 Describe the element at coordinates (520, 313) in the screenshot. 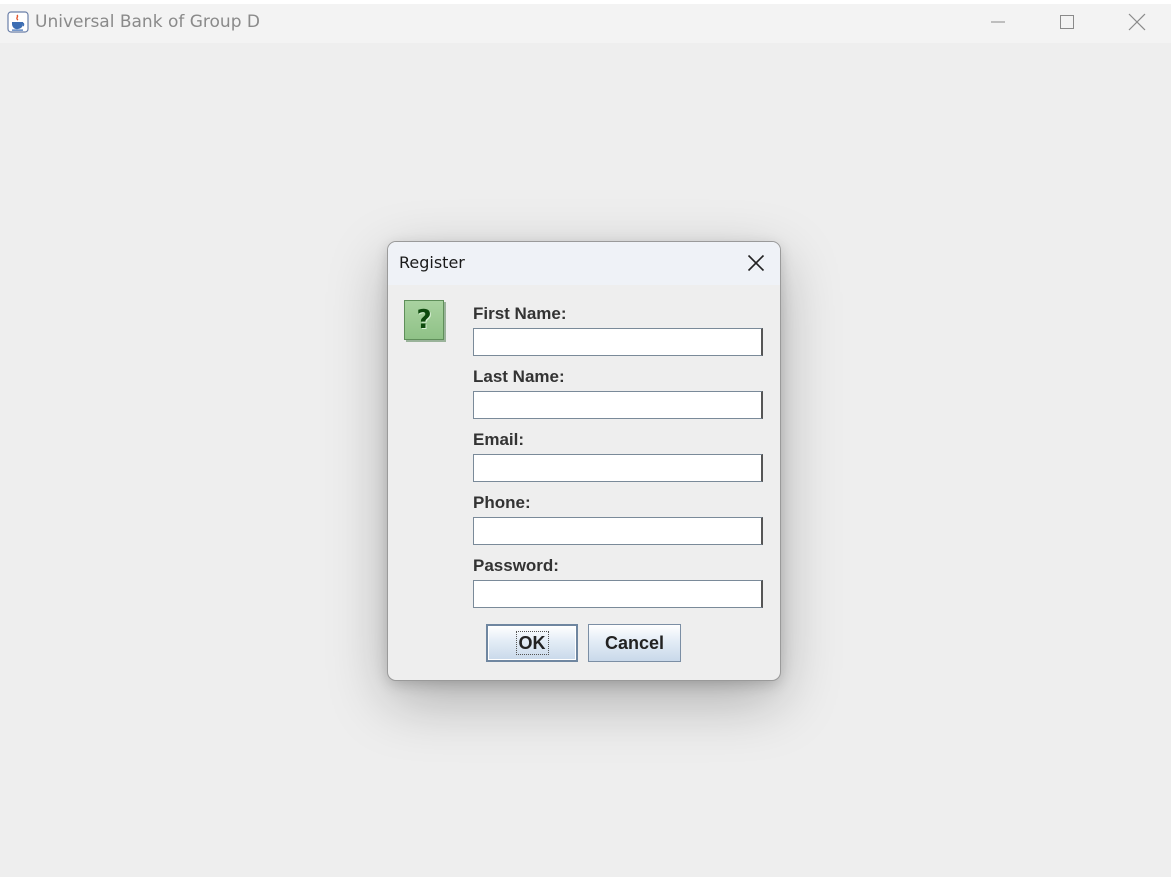

I see `first-name-label: First Name:` at that location.